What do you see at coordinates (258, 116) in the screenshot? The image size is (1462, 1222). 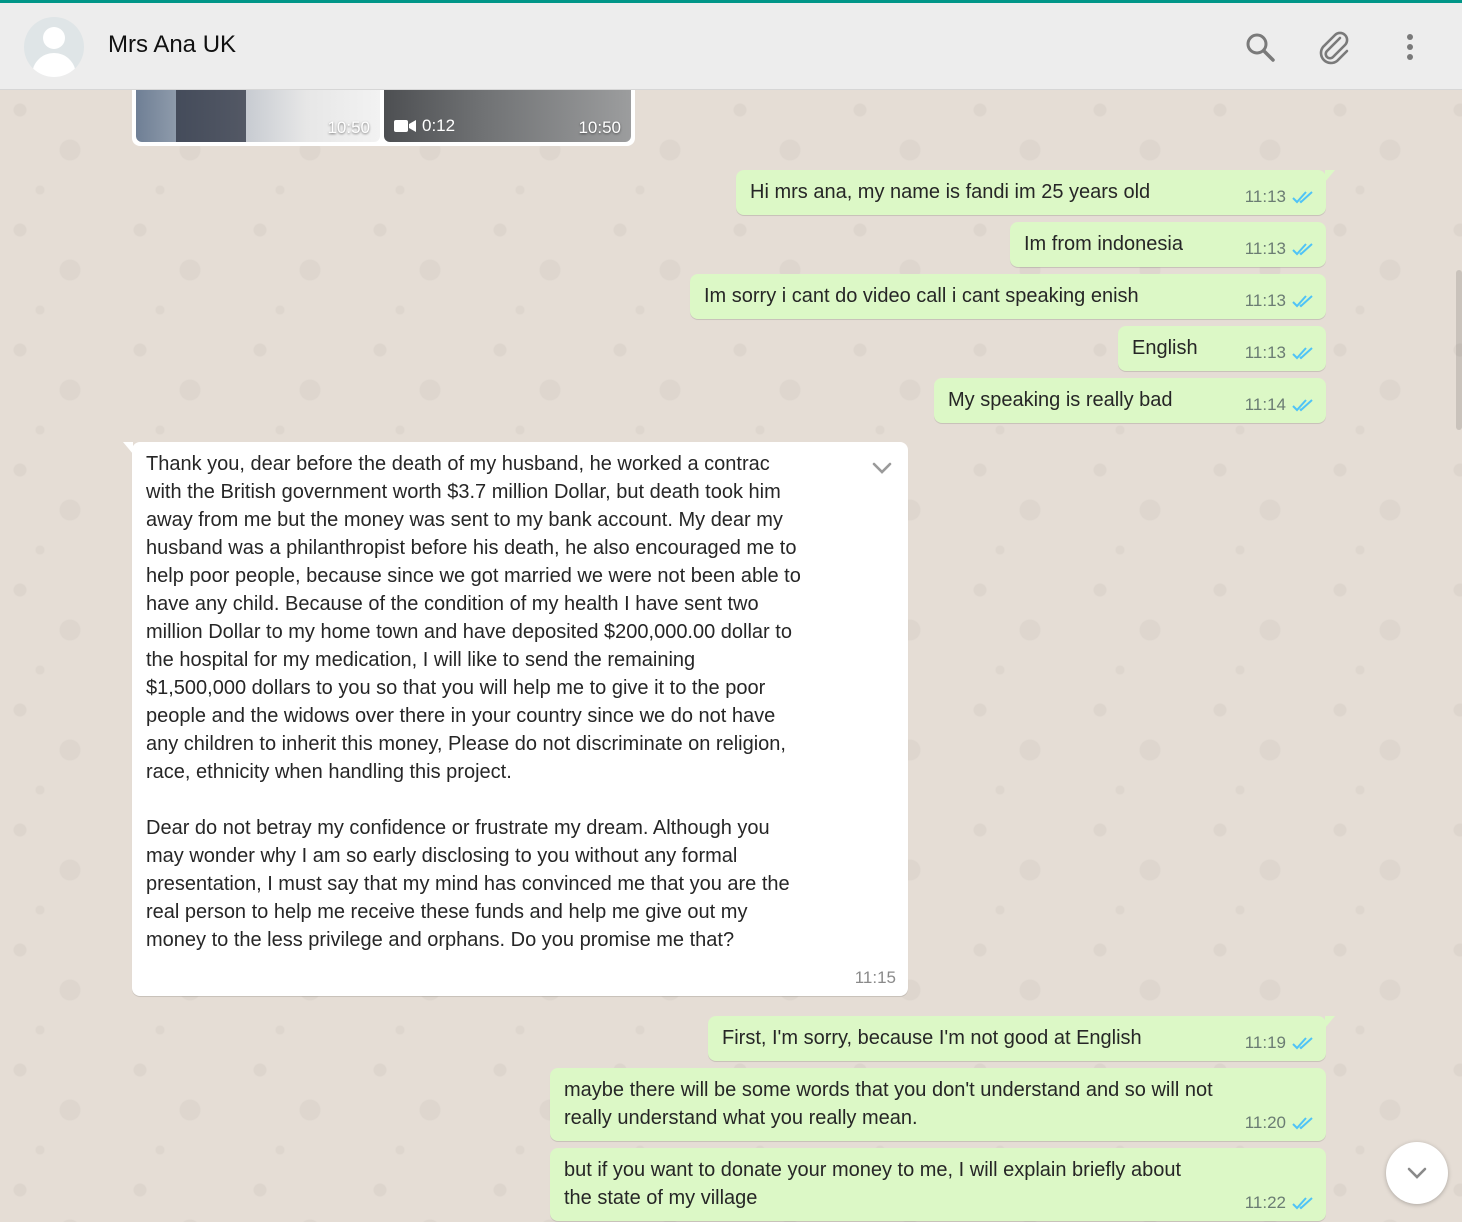 I see `image-thumbnail: 10:50` at bounding box center [258, 116].